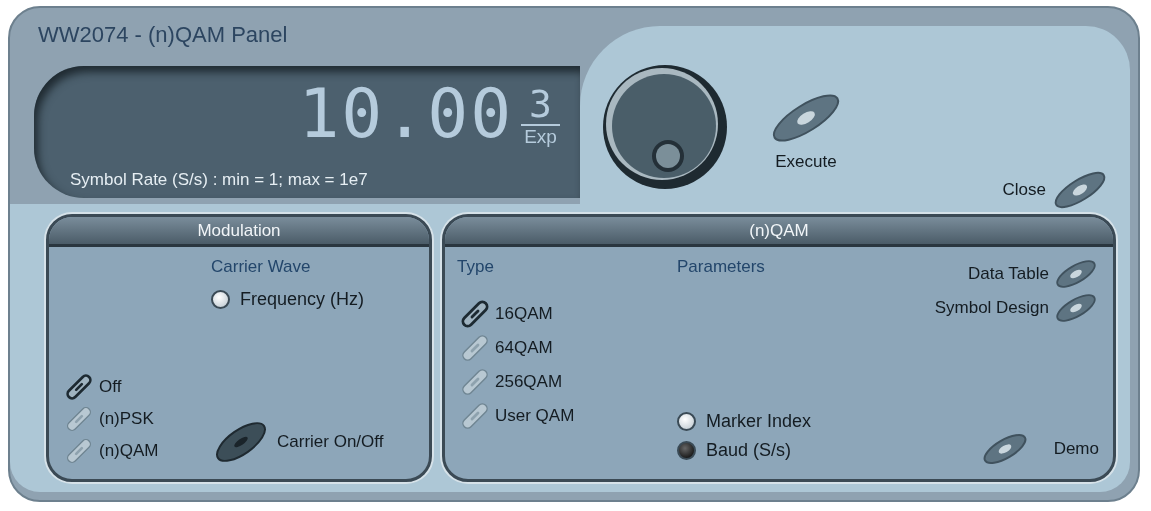 The image size is (1151, 511). What do you see at coordinates (136, 419) in the screenshot?
I see `mode-option: (n)PSK` at bounding box center [136, 419].